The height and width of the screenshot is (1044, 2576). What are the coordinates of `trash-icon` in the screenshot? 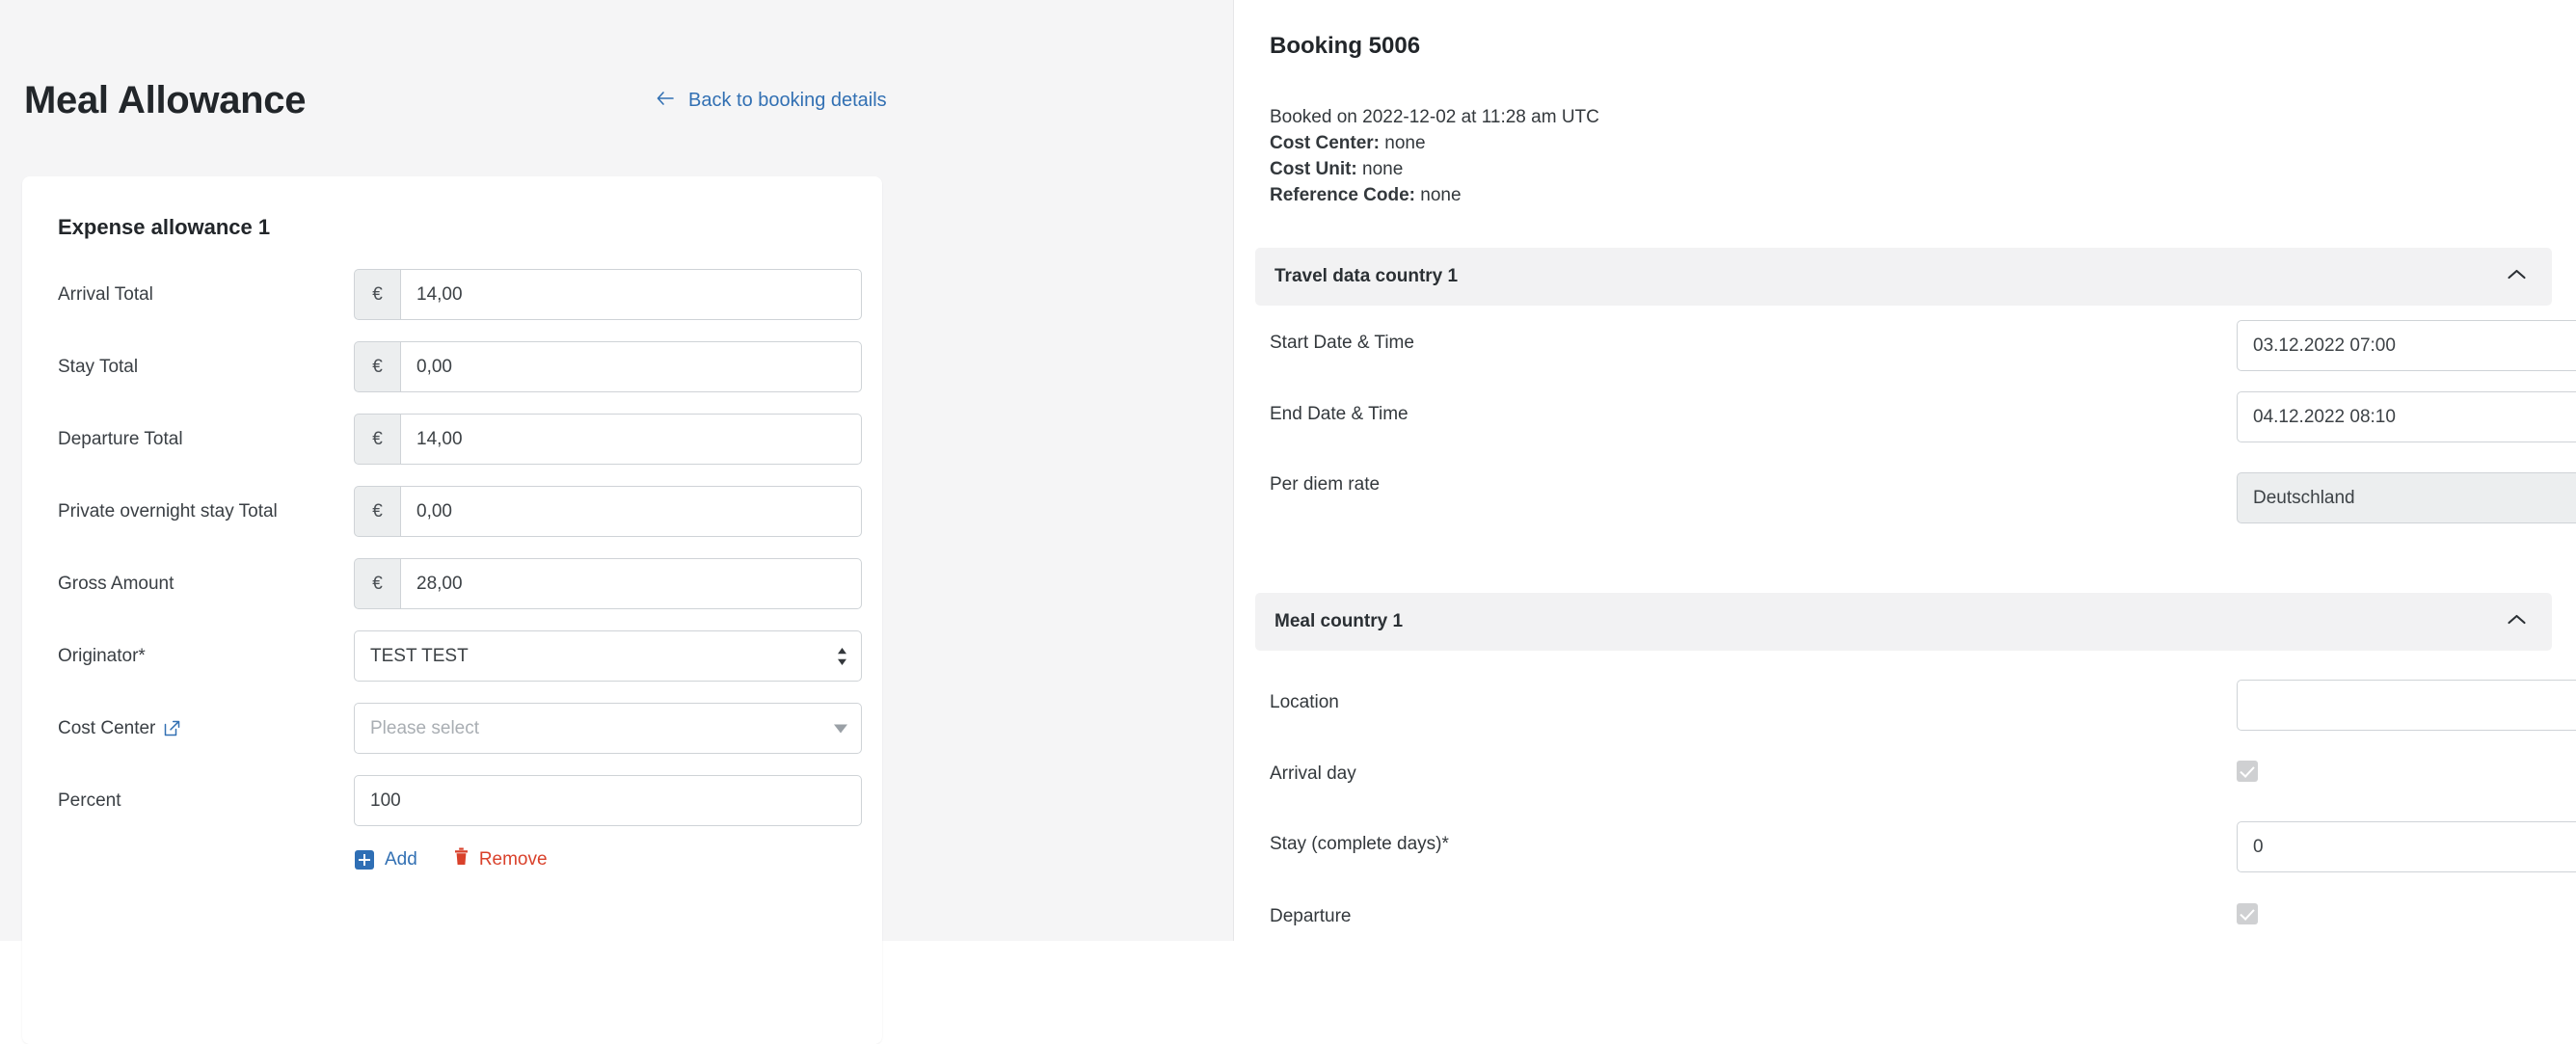 It's located at (462, 859).